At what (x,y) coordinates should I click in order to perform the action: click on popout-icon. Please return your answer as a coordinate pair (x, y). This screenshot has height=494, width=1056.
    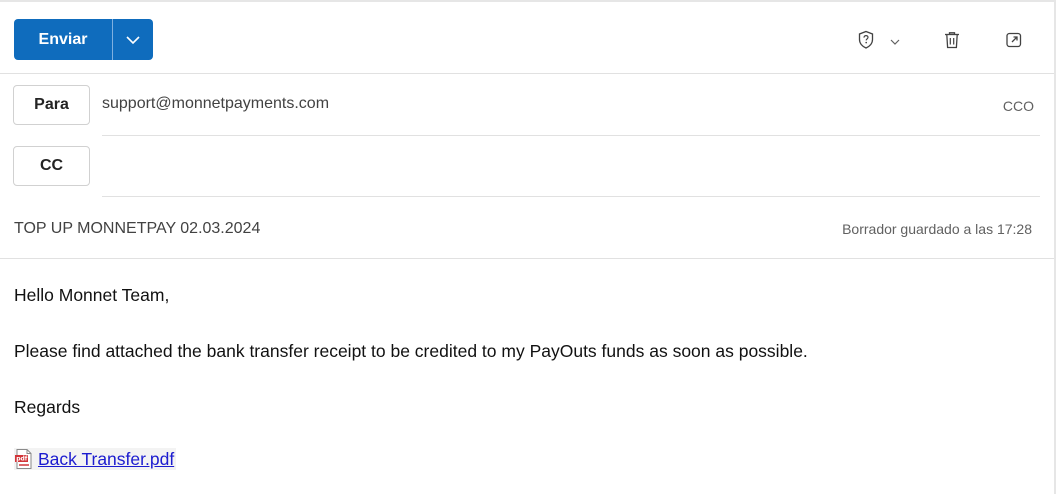
    Looking at the image, I should click on (1014, 40).